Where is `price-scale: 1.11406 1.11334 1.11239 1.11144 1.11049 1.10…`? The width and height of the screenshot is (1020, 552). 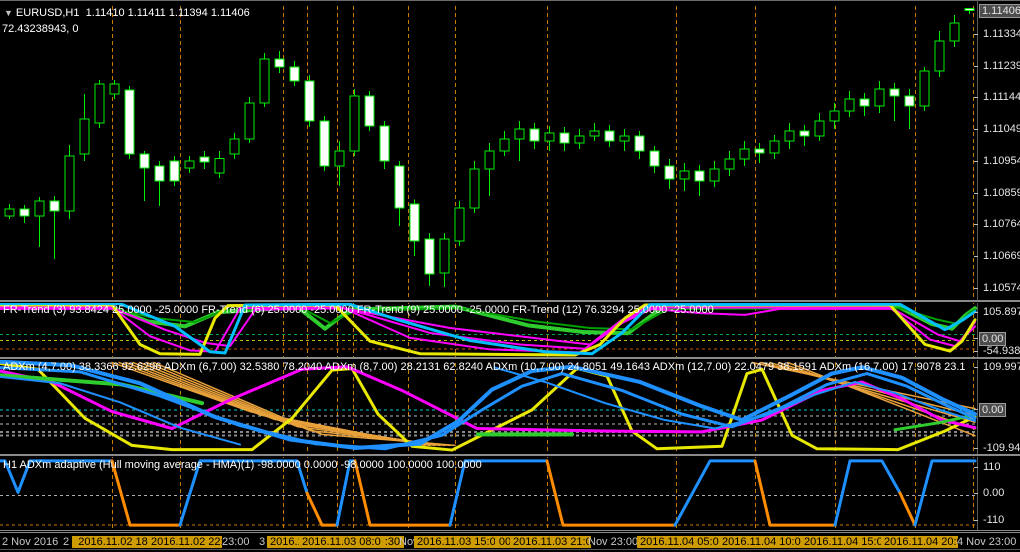
price-scale: 1.11406 1.11334 1.11239 1.11144 1.11049 1.10… is located at coordinates (997, 266).